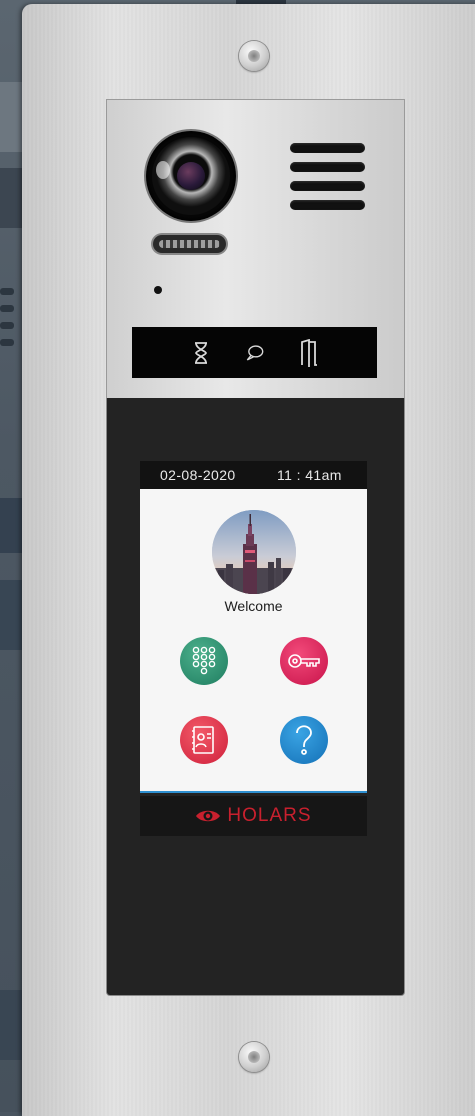 Image resolution: width=475 pixels, height=1116 pixels. I want to click on question-icon, so click(304, 740).